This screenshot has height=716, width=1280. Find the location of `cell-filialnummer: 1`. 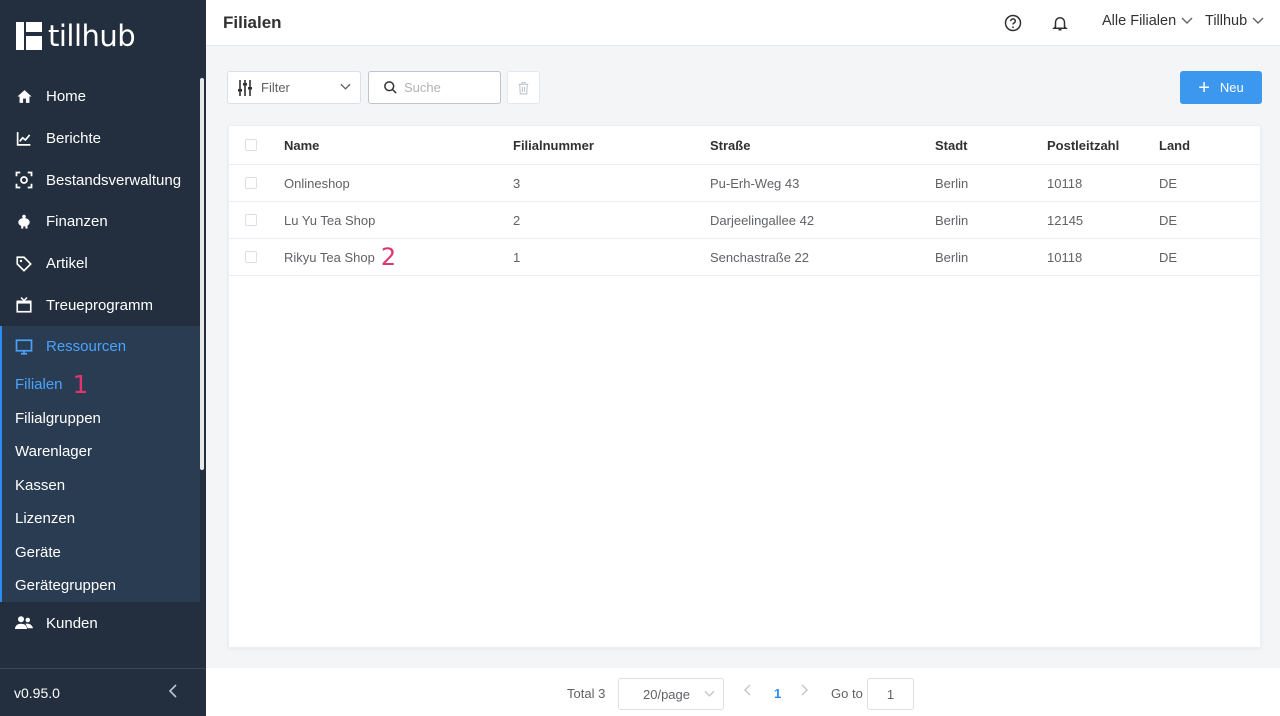

cell-filialnummer: 1 is located at coordinates (517, 257).